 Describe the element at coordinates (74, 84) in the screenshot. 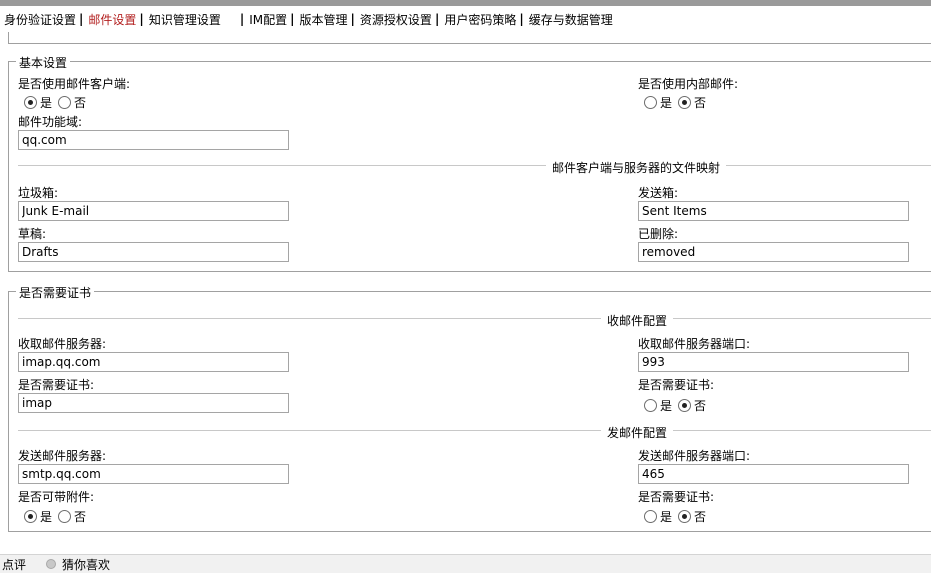

I see `use-mail-client-label: 是否使用邮件客户端:` at that location.